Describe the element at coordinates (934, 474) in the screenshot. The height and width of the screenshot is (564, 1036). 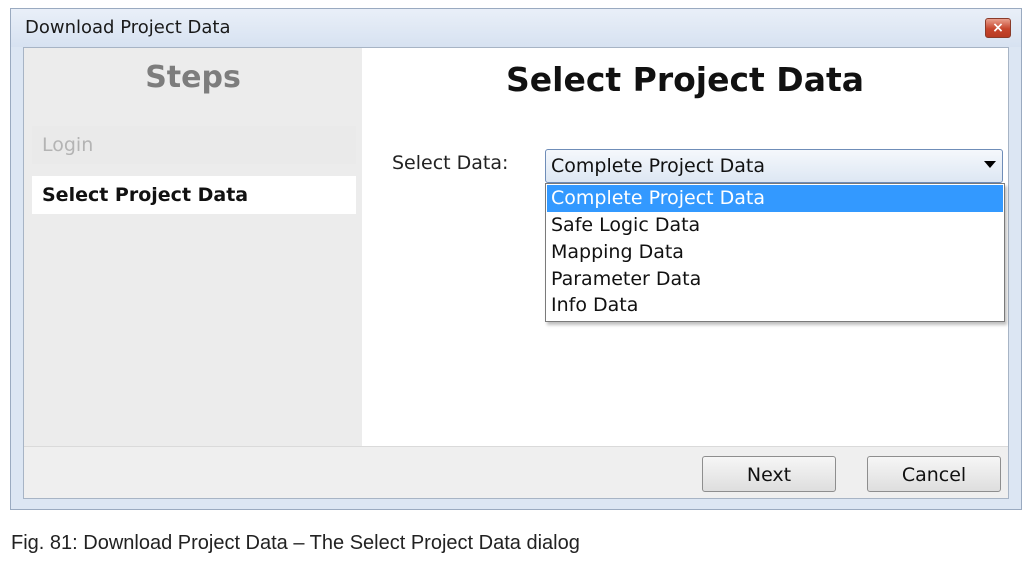
I see `cancel-button: Cancel` at that location.